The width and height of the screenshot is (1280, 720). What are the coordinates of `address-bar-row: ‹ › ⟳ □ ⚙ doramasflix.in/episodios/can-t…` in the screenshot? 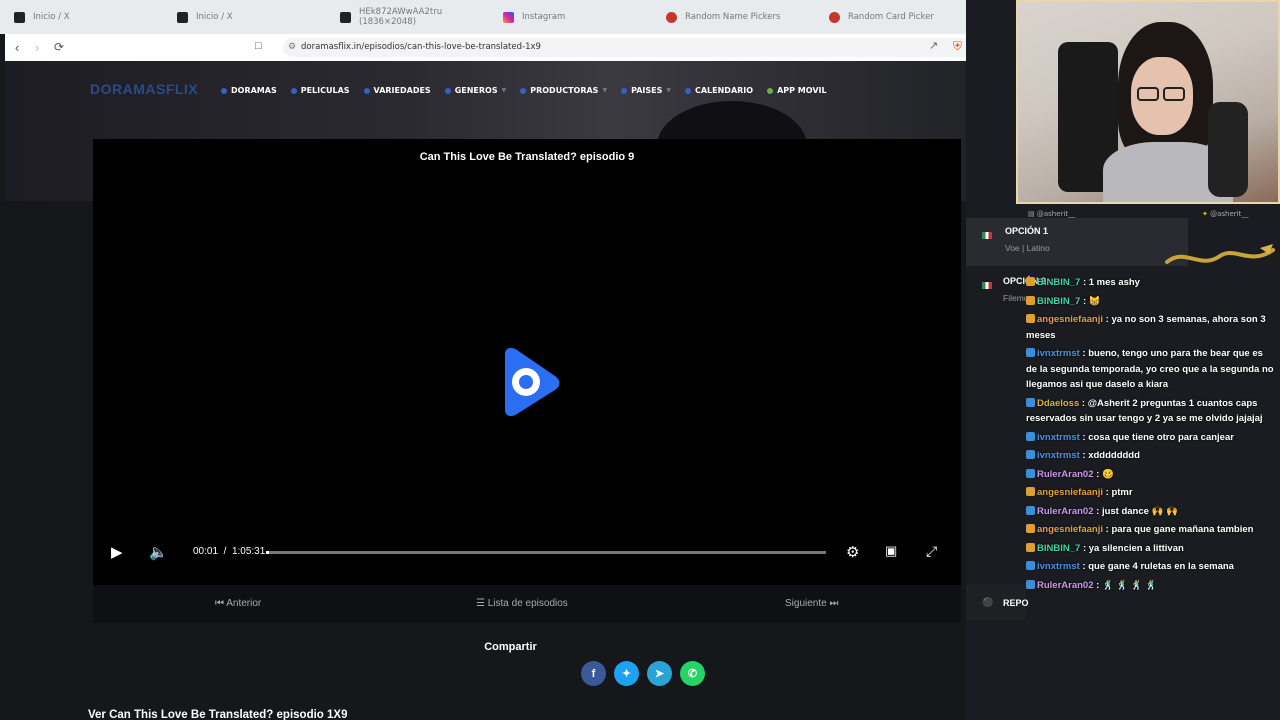 It's located at (510, 47).